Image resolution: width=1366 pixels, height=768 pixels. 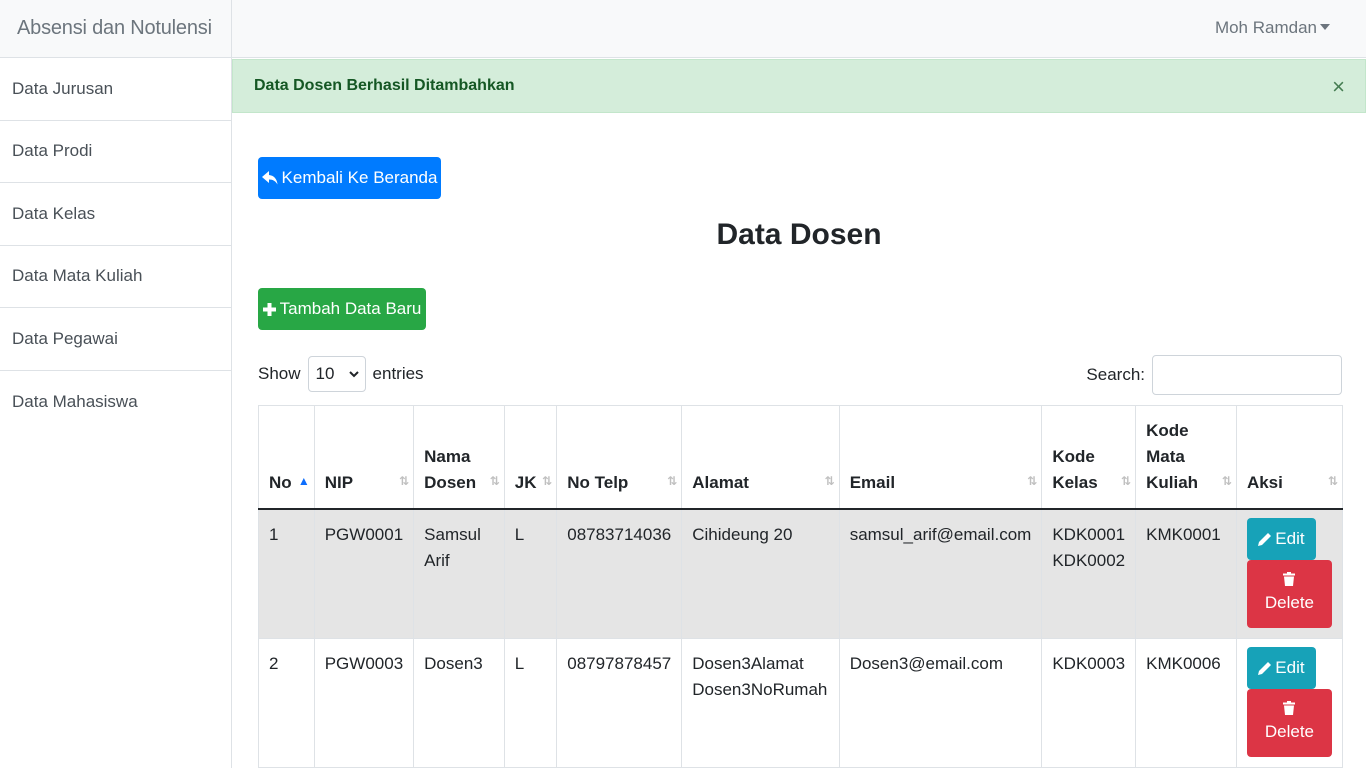 I want to click on column-header-kode-kelas: Kode Kelas ⇅, so click(x=1089, y=457).